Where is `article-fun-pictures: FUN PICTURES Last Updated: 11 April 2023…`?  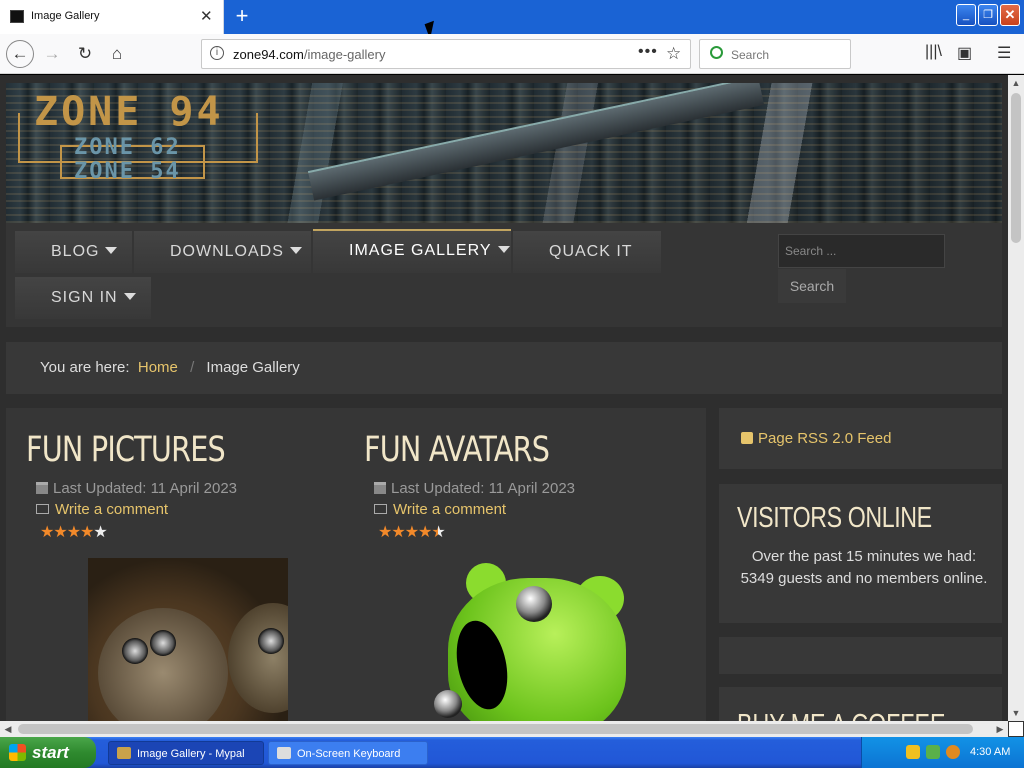
article-fun-pictures: FUN PICTURES Last Updated: 11 April 2023… is located at coordinates (186, 486).